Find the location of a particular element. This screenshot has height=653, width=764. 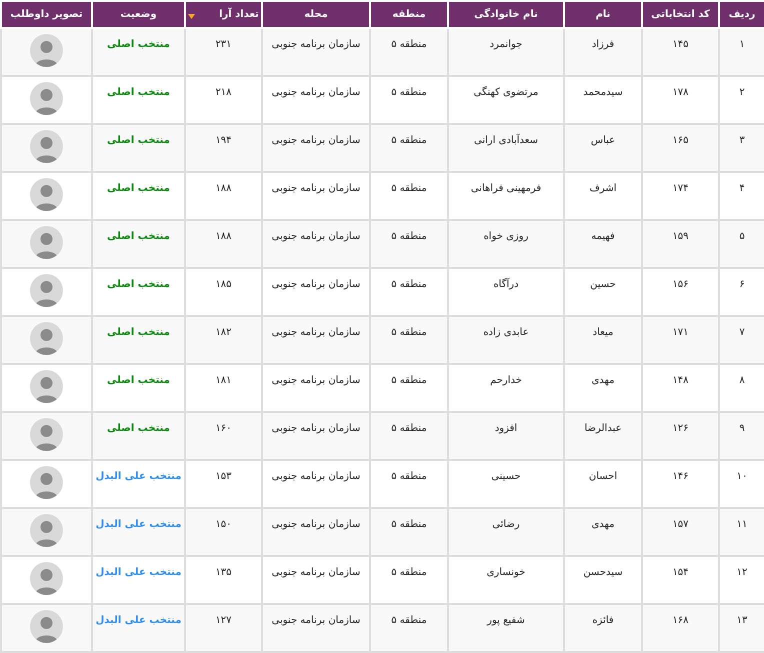

column-header: نام is located at coordinates (603, 14).